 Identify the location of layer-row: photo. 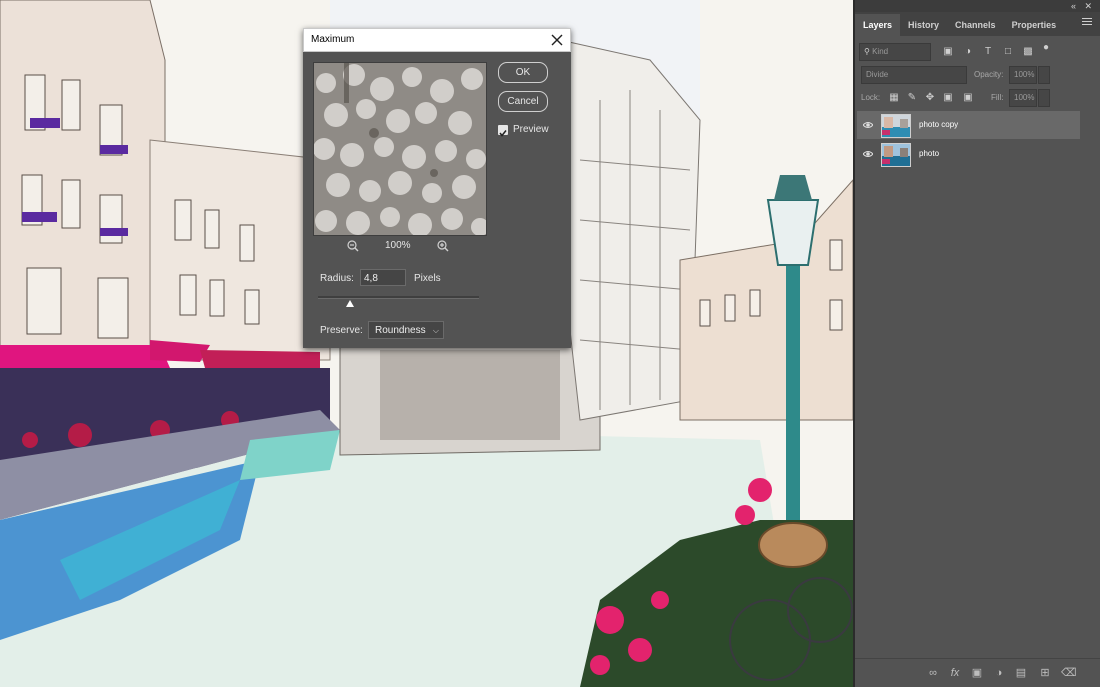
(968, 154).